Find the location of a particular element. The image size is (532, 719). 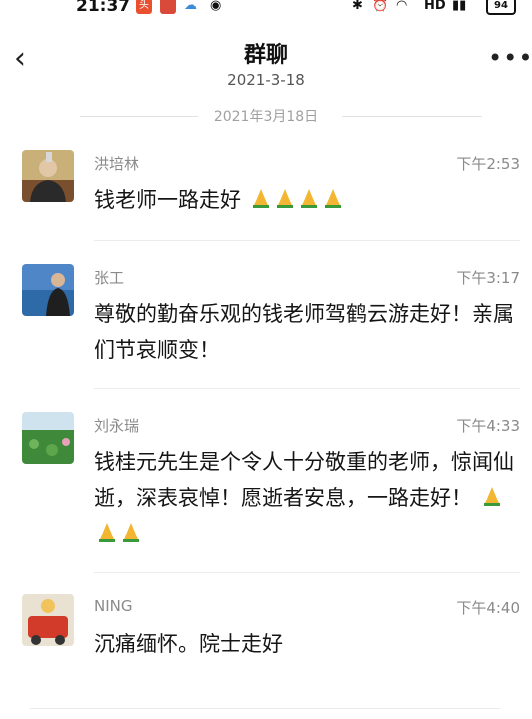

gallery-app-icon is located at coordinates (168, 7).